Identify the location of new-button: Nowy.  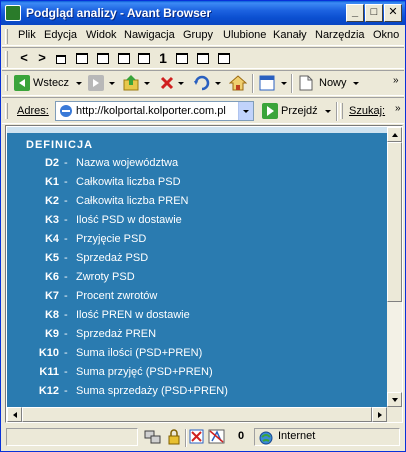
(333, 83).